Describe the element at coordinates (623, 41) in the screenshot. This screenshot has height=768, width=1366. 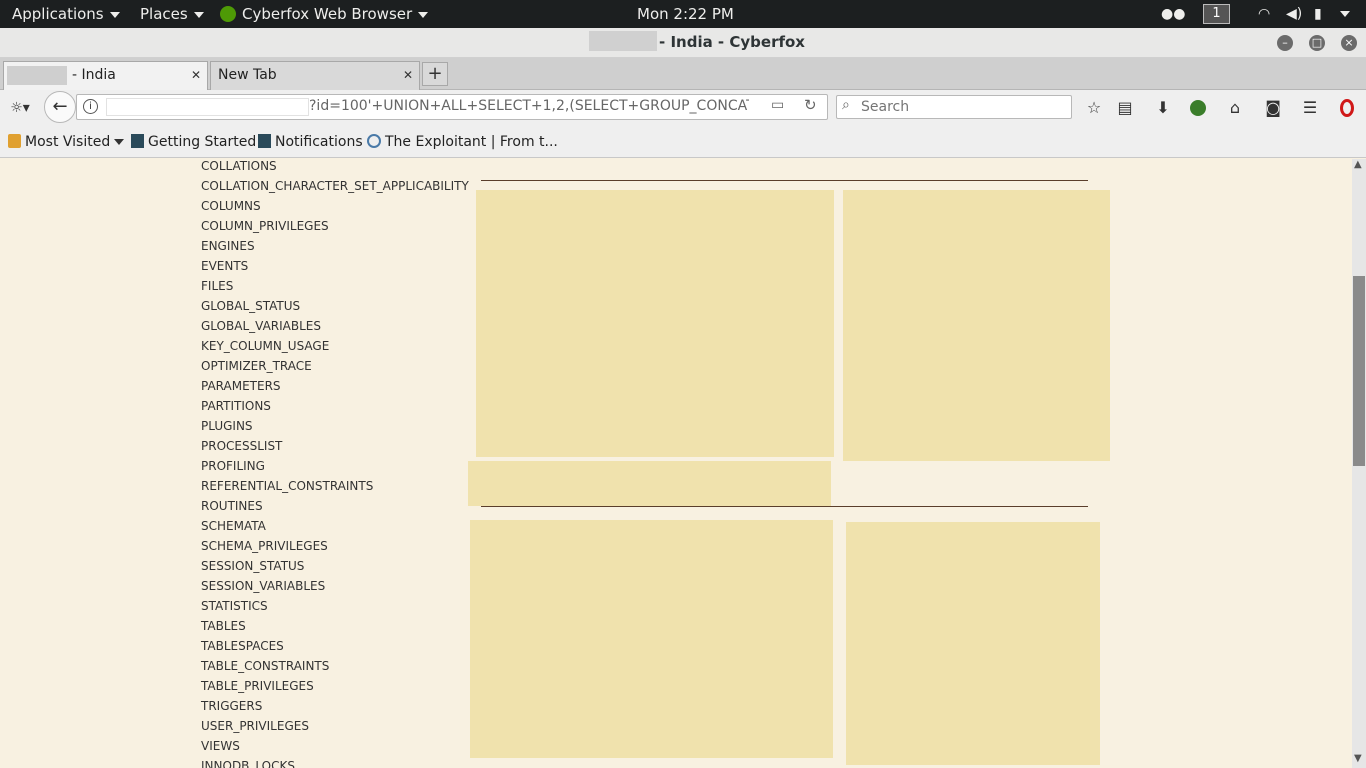
I see `title-redaction` at that location.